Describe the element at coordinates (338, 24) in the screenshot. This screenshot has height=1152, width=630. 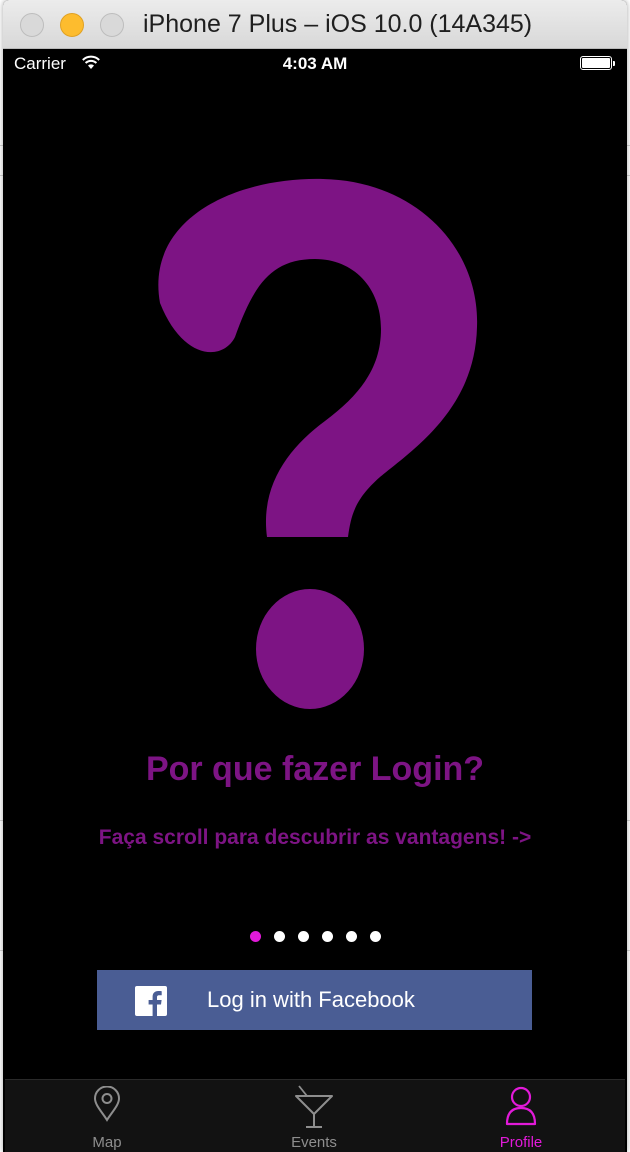
I see `window-title: iPhone 7 Plus – iOS 10.0 (14A345)` at that location.